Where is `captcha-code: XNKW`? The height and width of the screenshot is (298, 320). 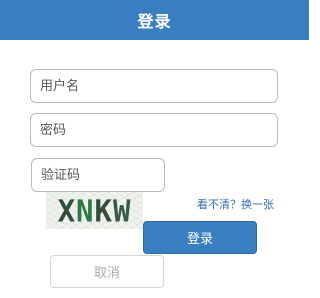 captcha-code: XNKW is located at coordinates (95, 211).